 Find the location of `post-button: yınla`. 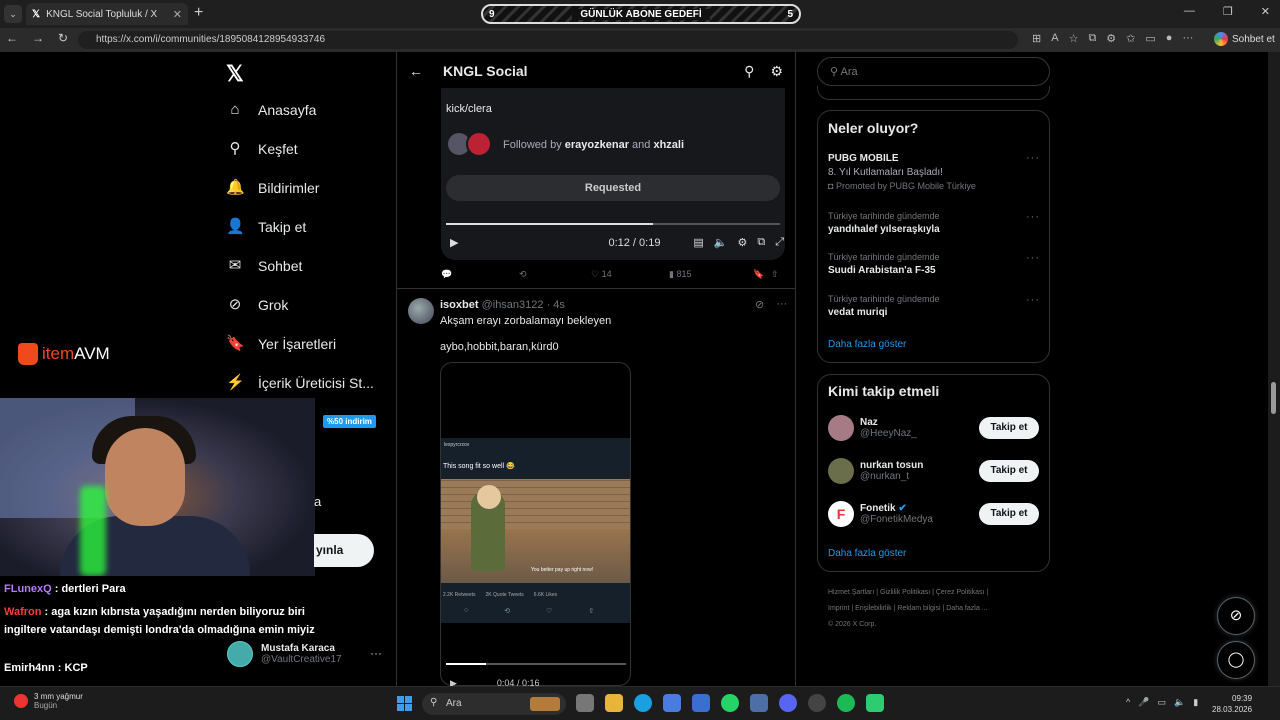

post-button: yınla is located at coordinates (344, 550).